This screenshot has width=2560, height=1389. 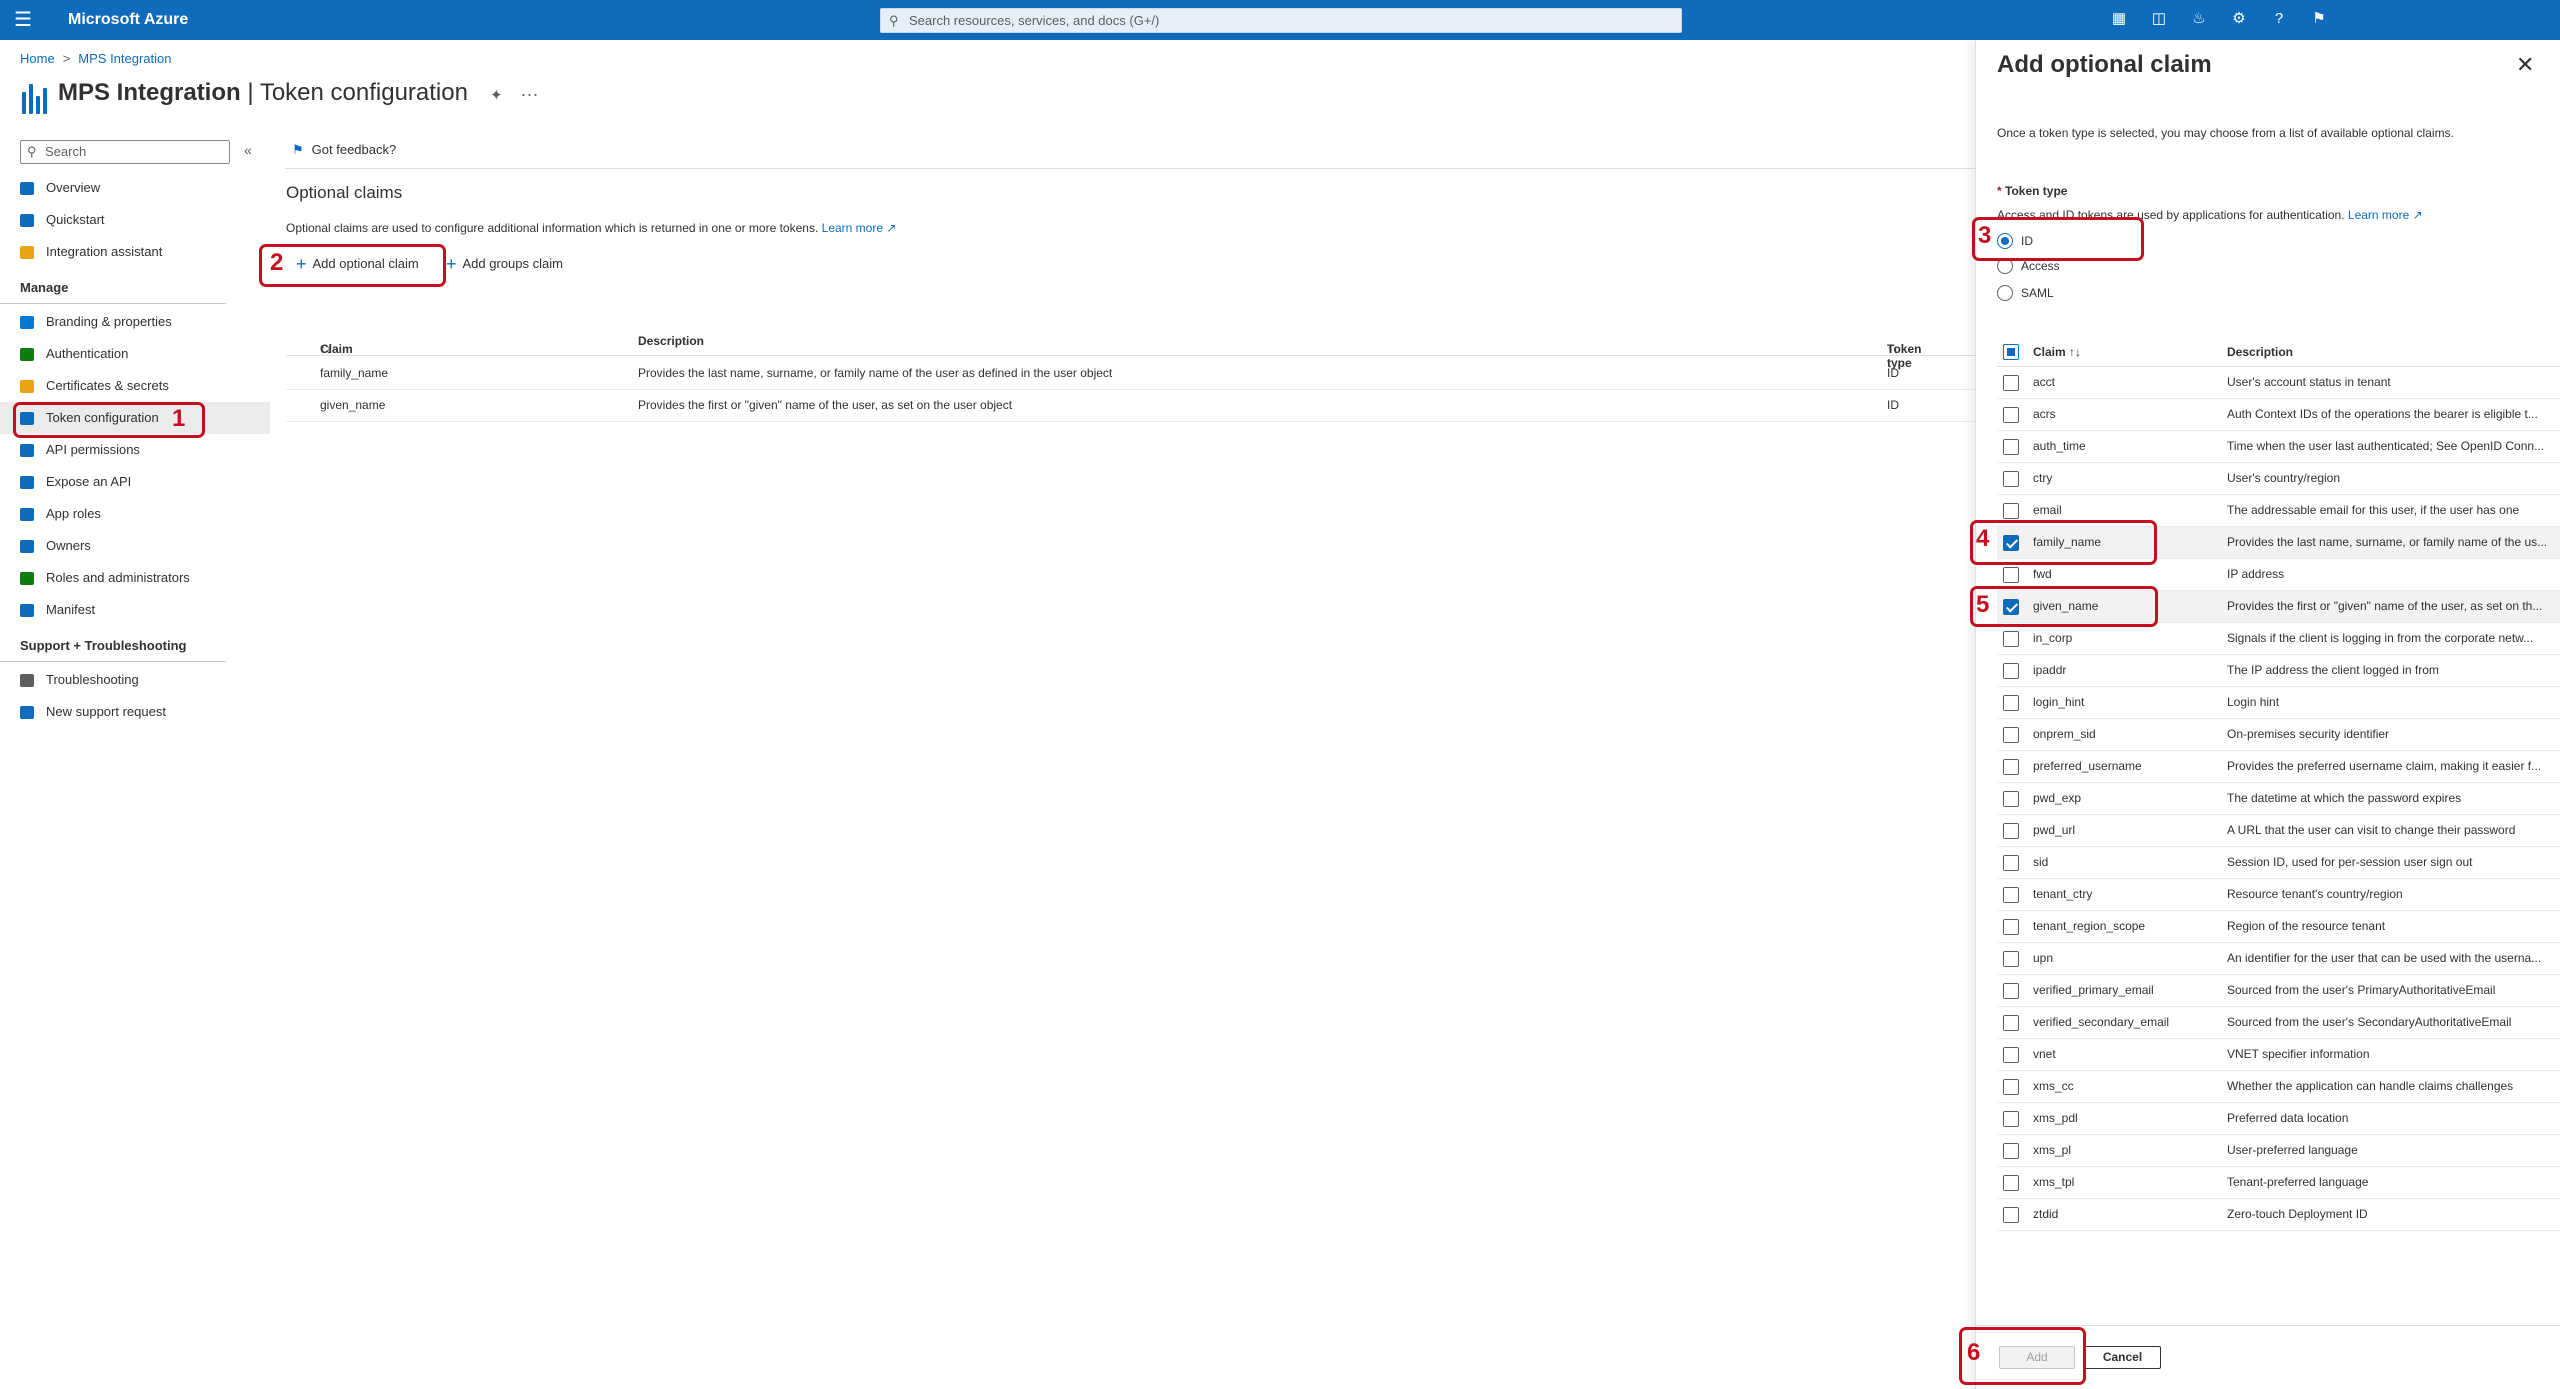 I want to click on sidebar-item-overview: Overview, so click(x=135, y=188).